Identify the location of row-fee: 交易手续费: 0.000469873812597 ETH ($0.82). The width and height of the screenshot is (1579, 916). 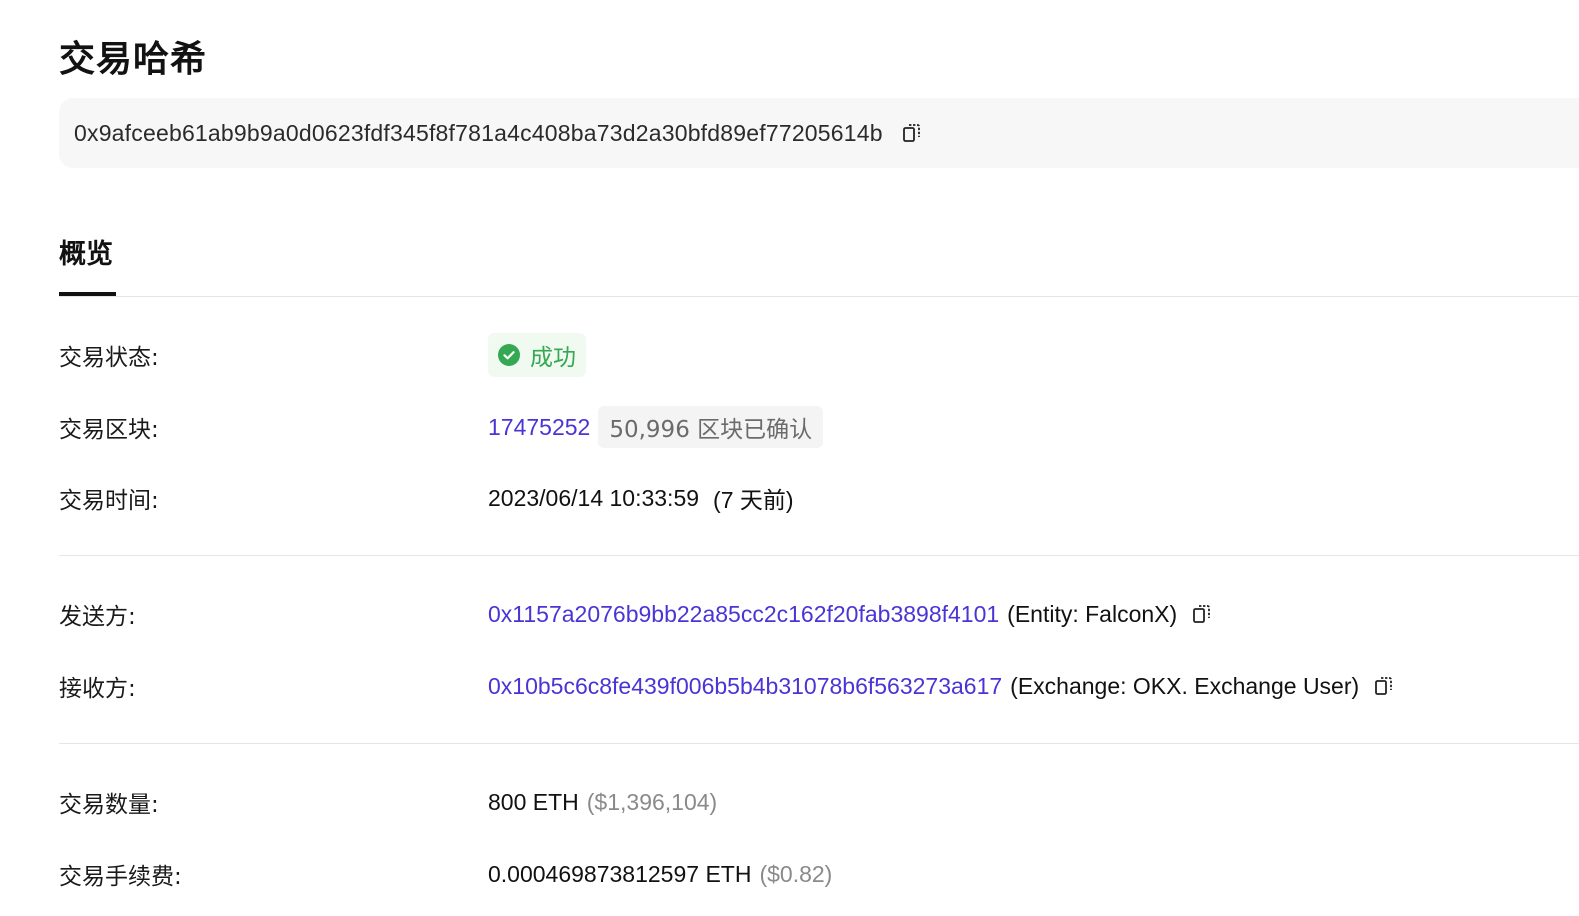
(819, 874).